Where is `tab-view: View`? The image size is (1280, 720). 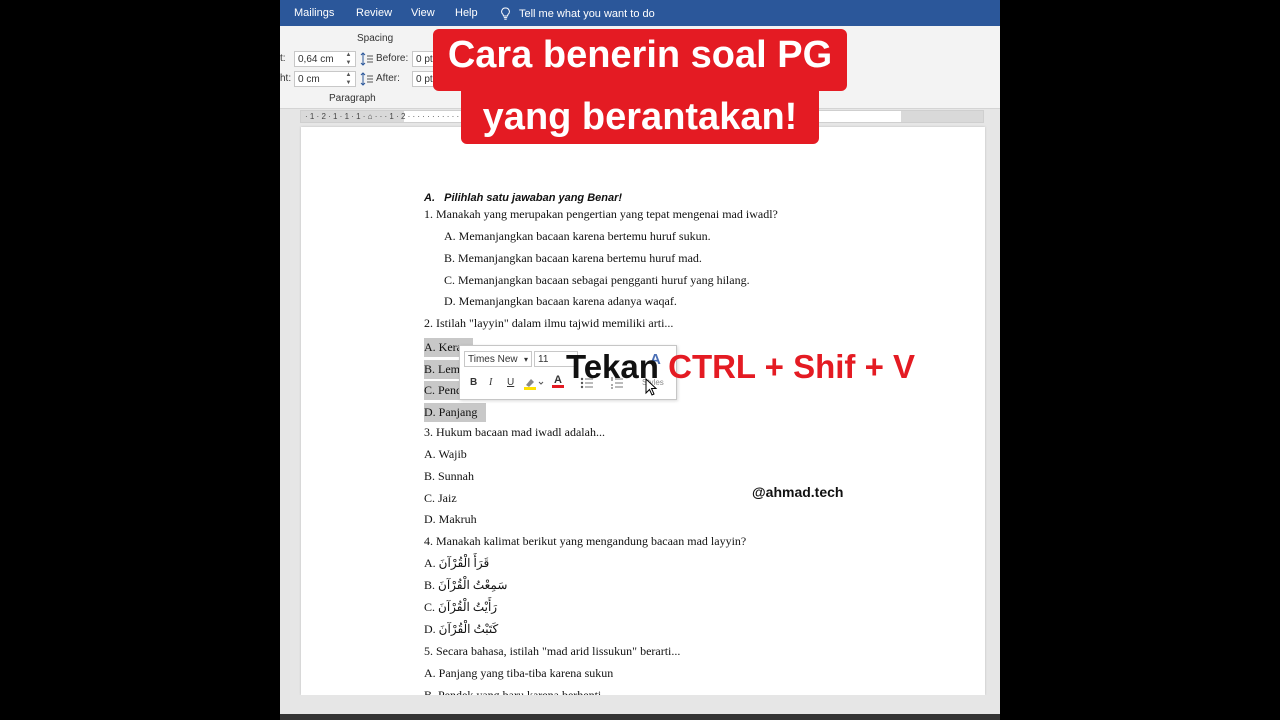
tab-view: View is located at coordinates (423, 13).